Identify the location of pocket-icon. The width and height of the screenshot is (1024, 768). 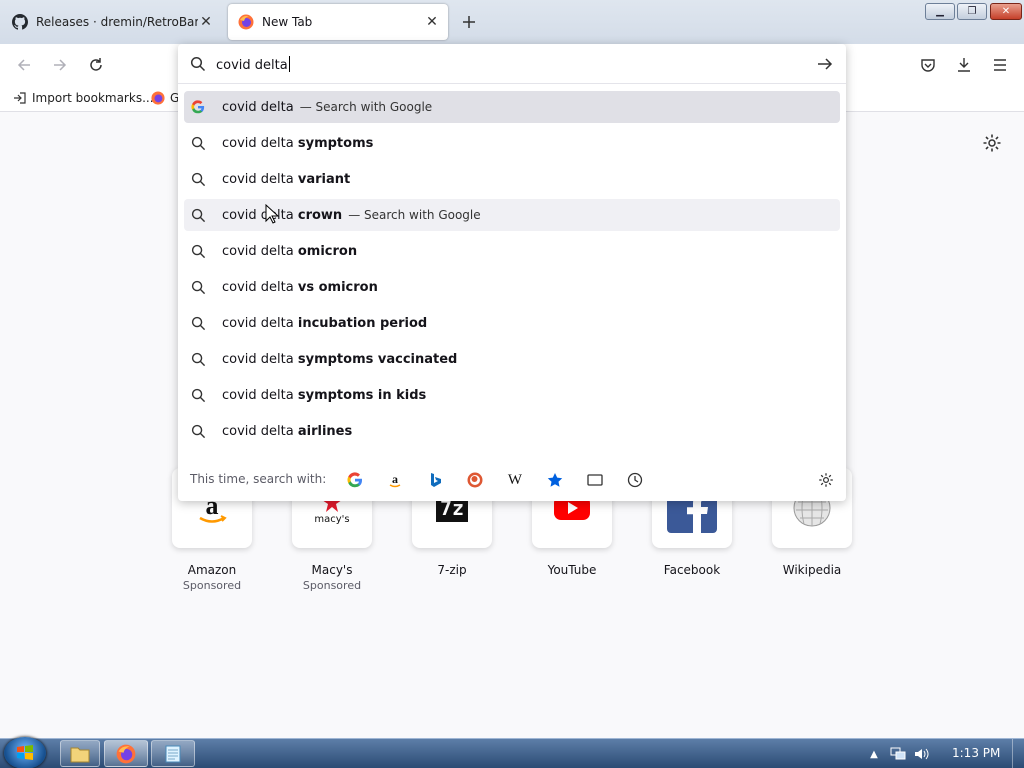
(928, 65).